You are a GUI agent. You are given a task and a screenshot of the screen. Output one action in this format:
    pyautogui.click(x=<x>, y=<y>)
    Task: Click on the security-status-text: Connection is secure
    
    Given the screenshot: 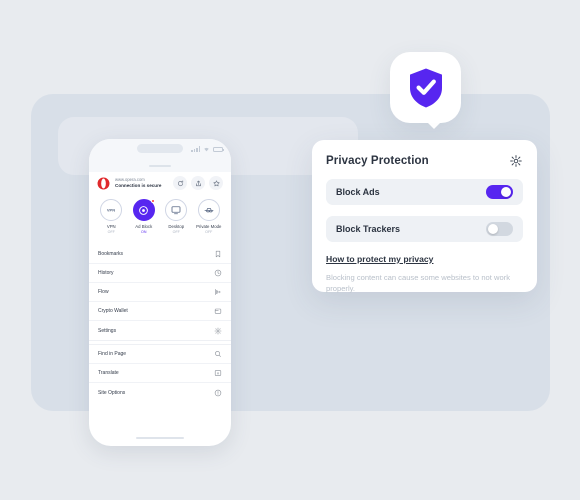 What is the action you would take?
    pyautogui.click(x=138, y=185)
    